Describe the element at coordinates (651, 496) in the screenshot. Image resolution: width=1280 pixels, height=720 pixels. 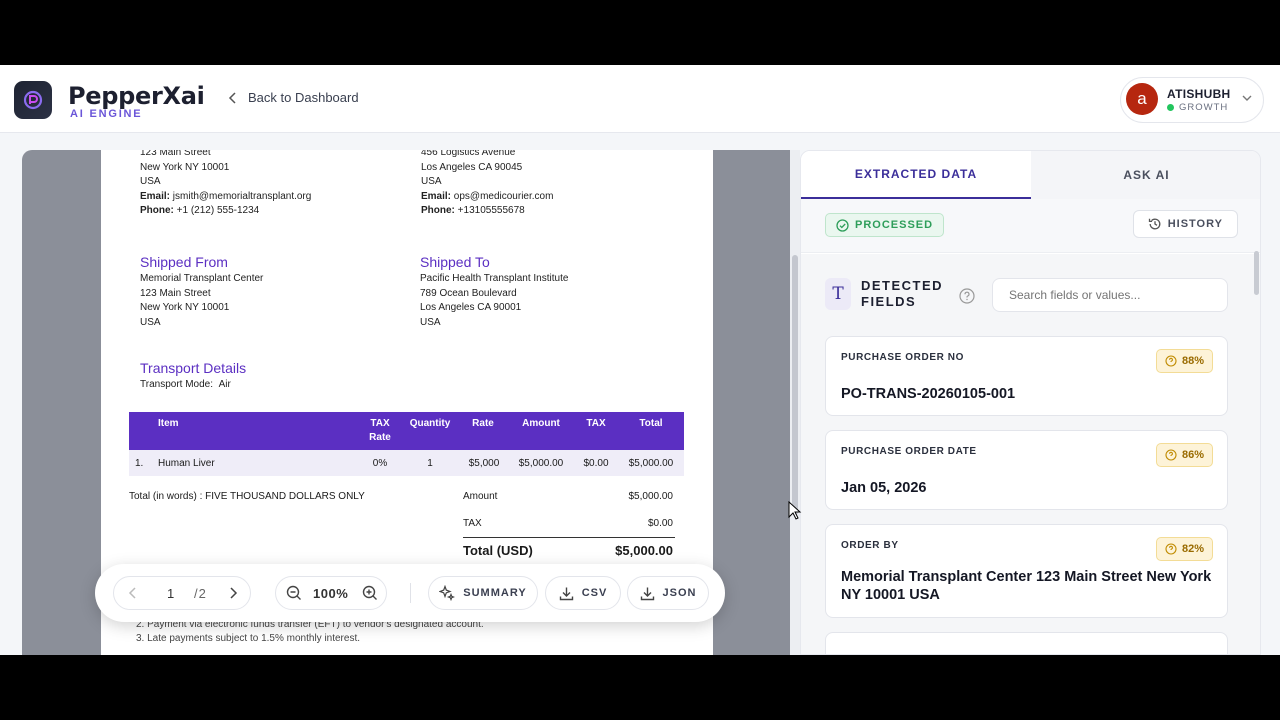
I see `amount-value: $5,000.00` at that location.